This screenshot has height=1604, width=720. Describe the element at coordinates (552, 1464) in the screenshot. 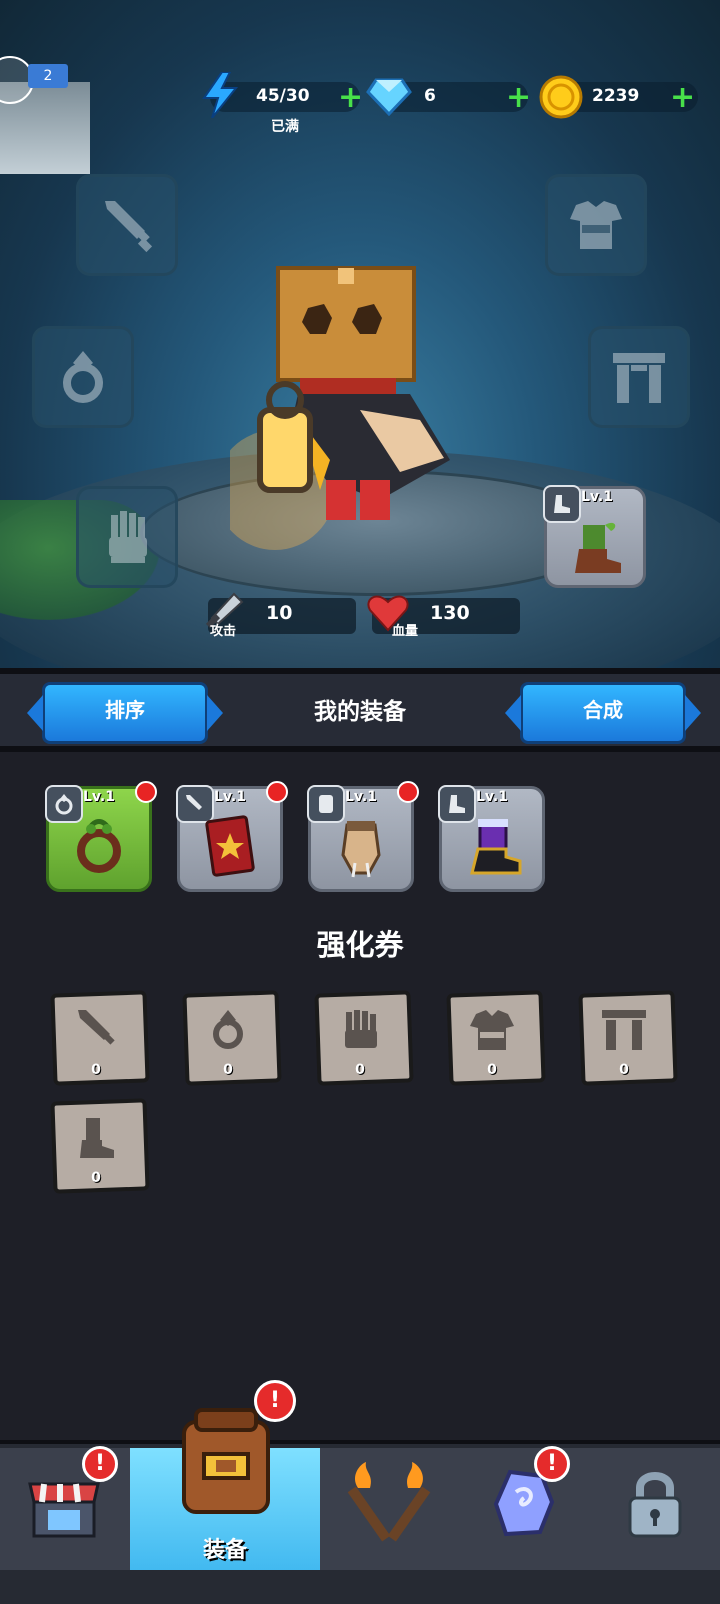

I see `rune-alert-badge: !` at that location.